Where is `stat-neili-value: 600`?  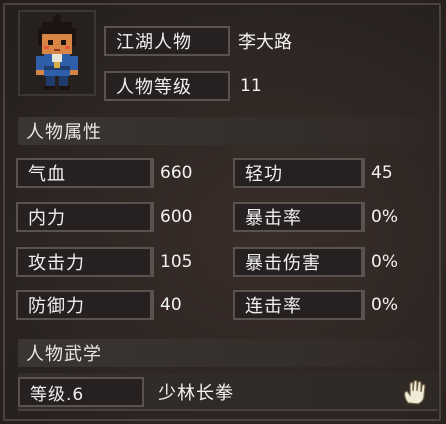
stat-neili-value: 600 is located at coordinates (187, 217).